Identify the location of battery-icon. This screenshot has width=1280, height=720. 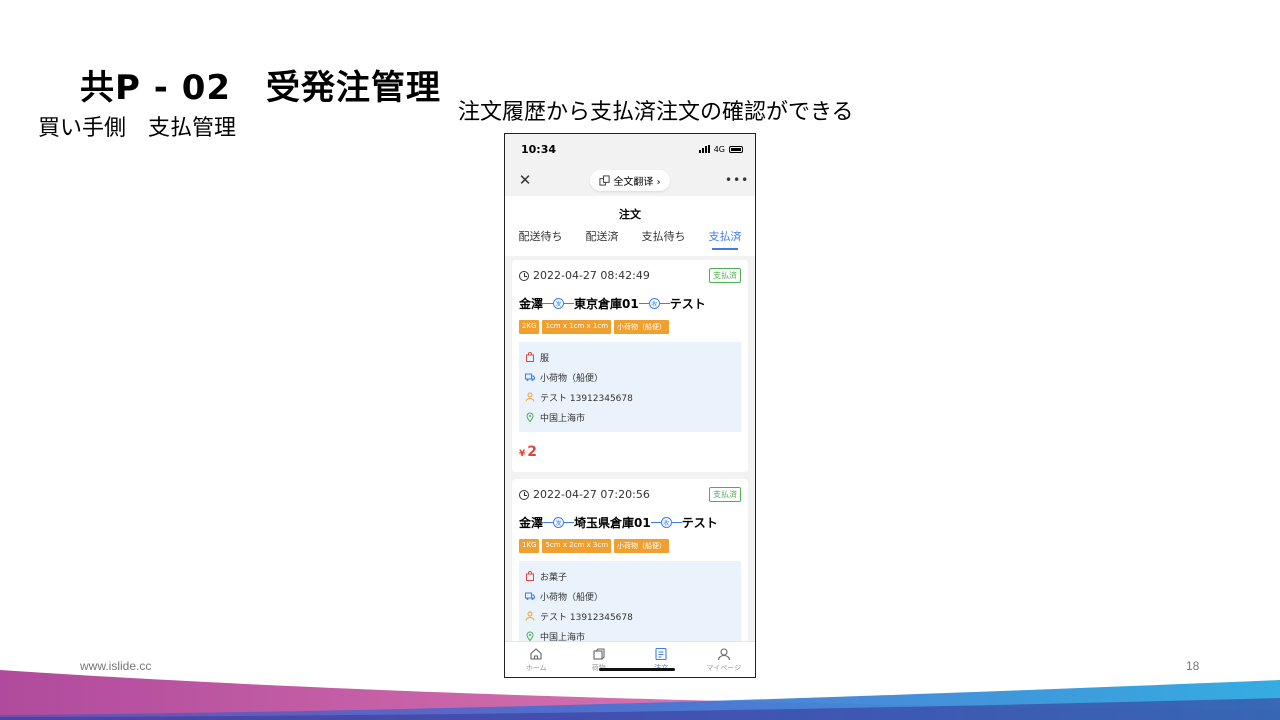
(736, 149).